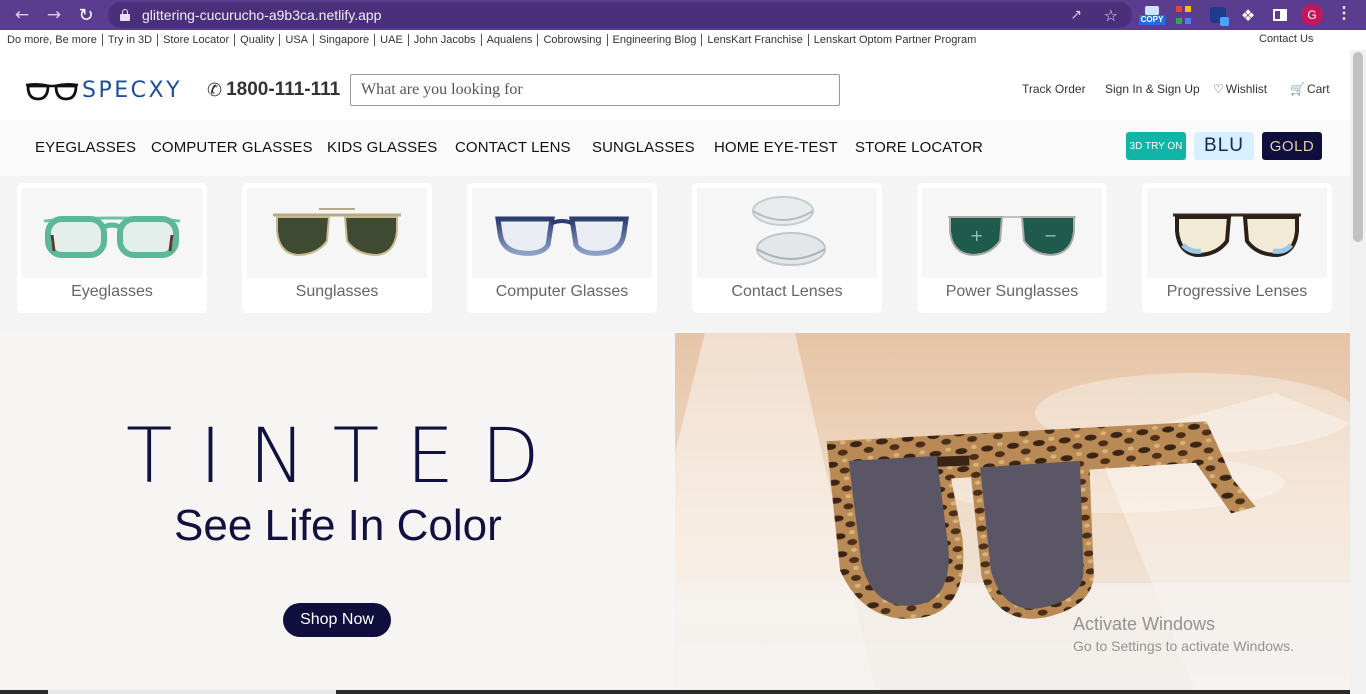 This screenshot has width=1366, height=694. I want to click on copy-extension-icon: COPY, so click(1152, 15).